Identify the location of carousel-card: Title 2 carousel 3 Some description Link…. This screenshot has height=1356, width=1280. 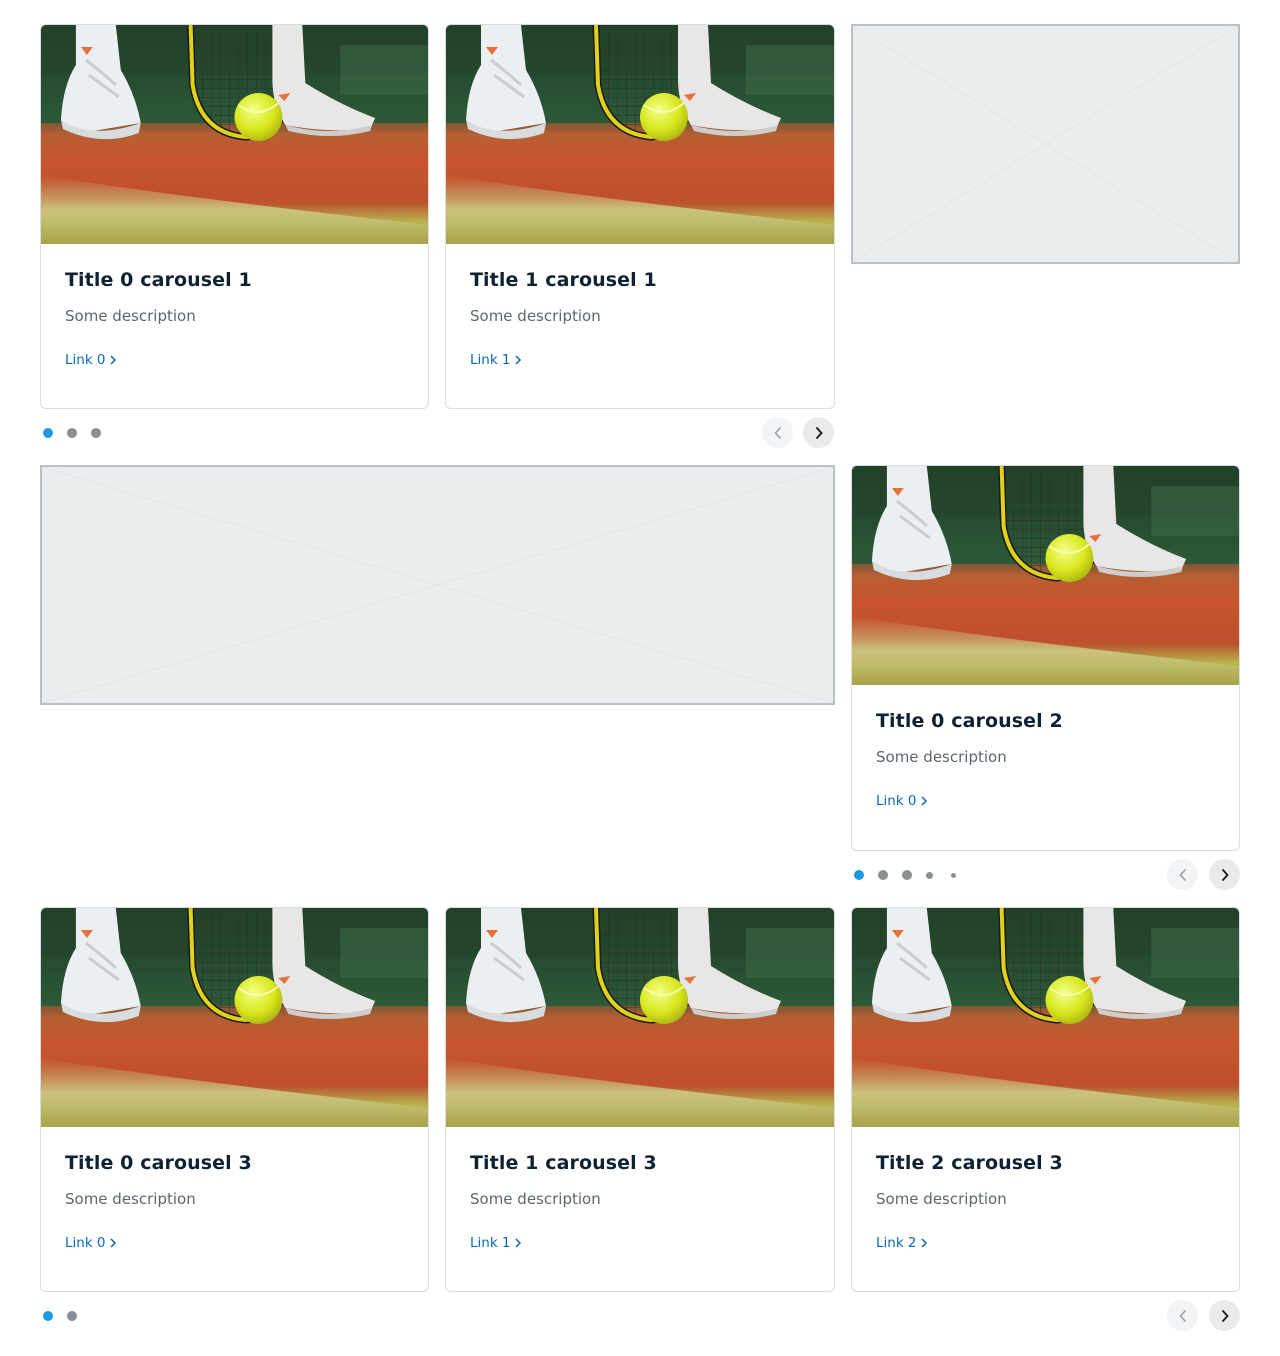
(1045, 1099).